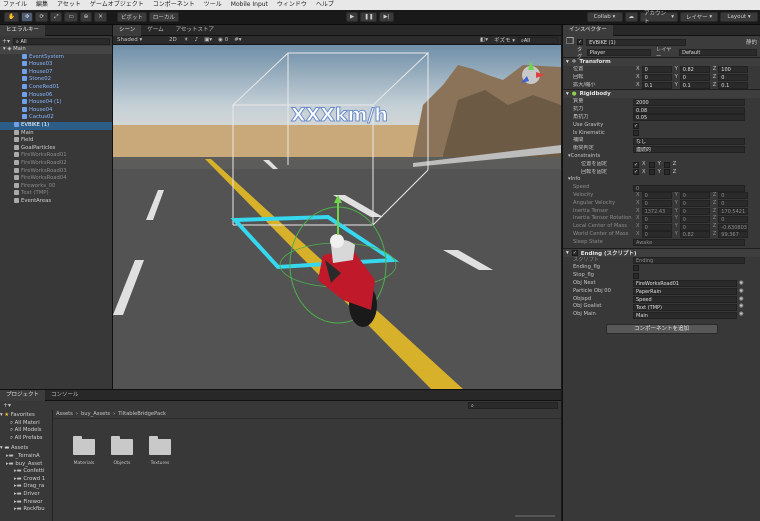 This screenshot has width=760, height=521. I want to click on move-tool-button: ✥, so click(27, 17).